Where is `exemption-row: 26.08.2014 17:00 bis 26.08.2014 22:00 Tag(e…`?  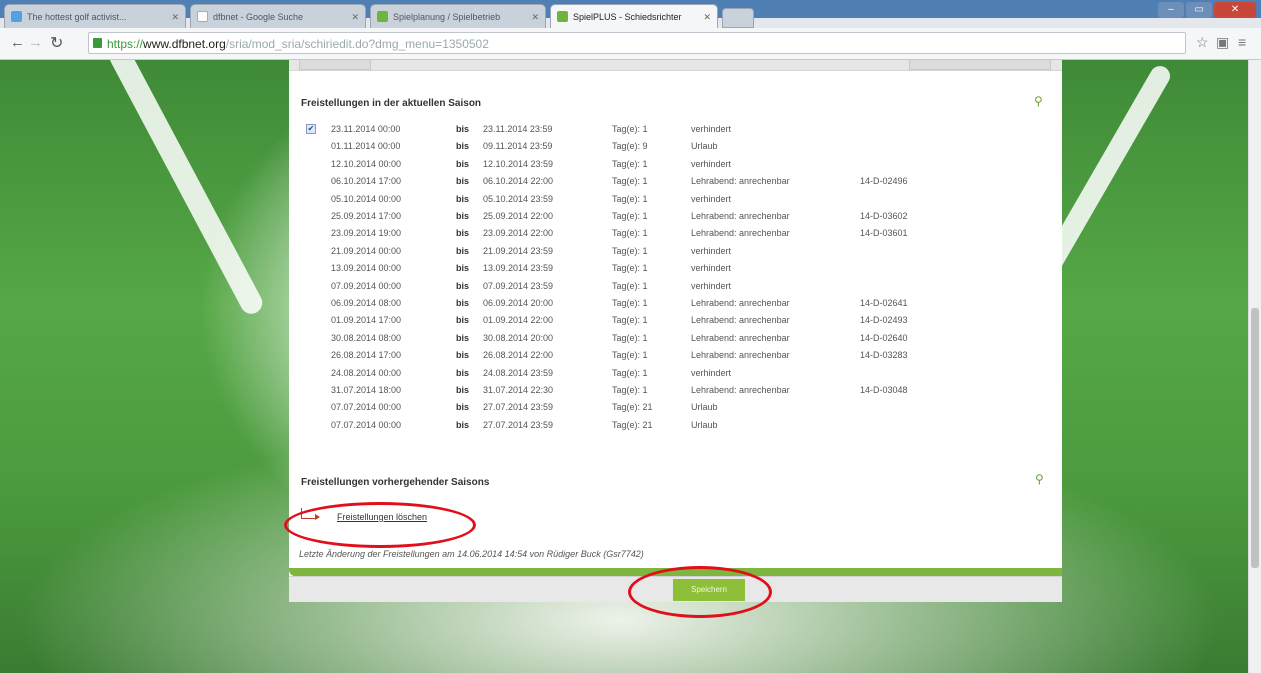
exemption-row: 26.08.2014 17:00 bis 26.08.2014 22:00 Tag(e… is located at coordinates (675, 356).